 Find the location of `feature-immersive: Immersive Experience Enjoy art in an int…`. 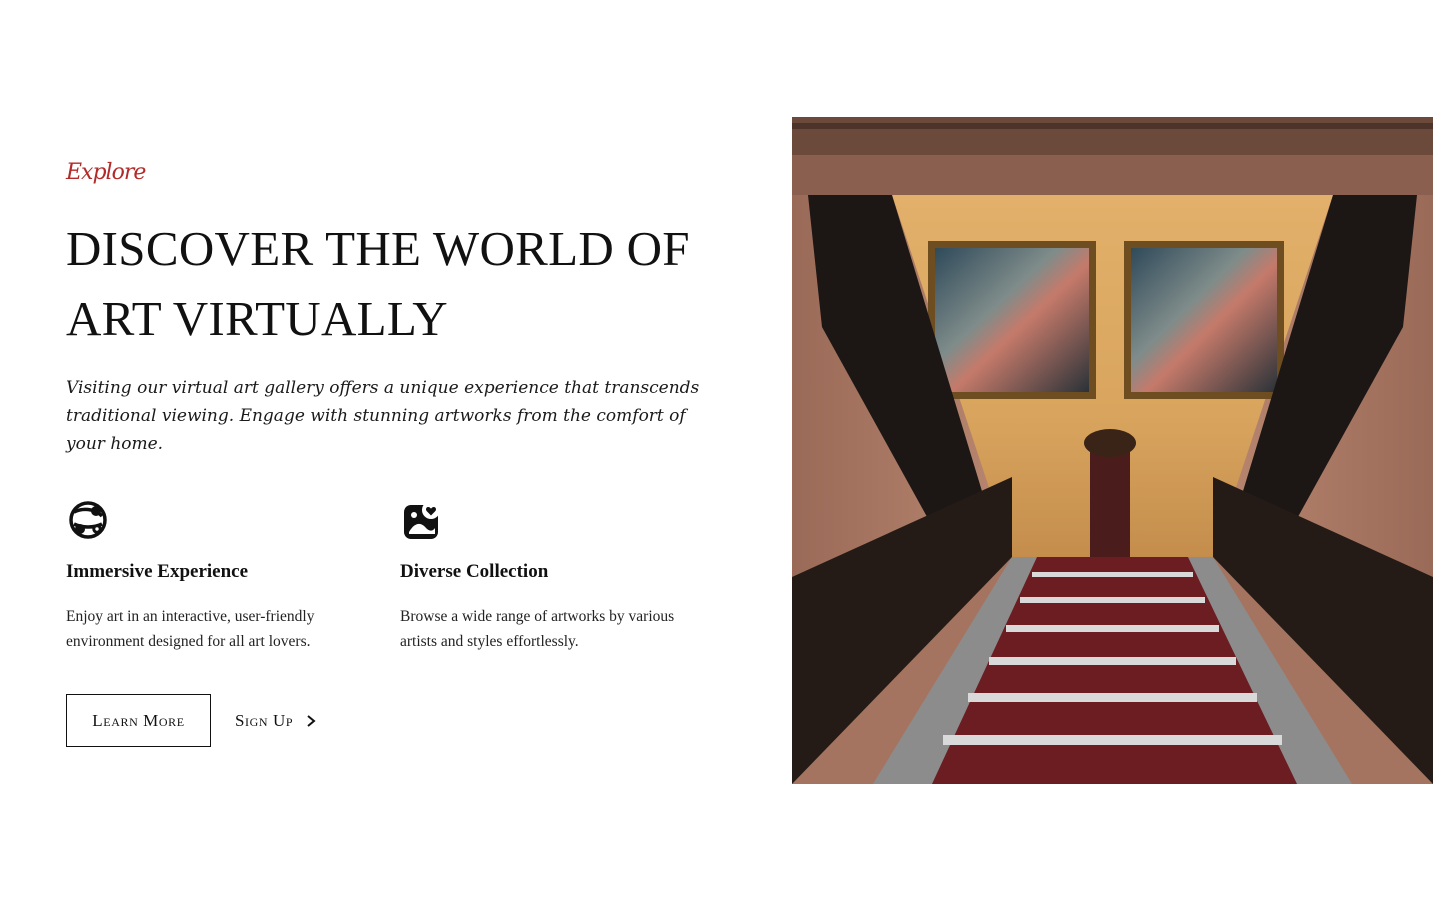

feature-immersive: Immersive Experience Enjoy art in an int… is located at coordinates (216, 576).